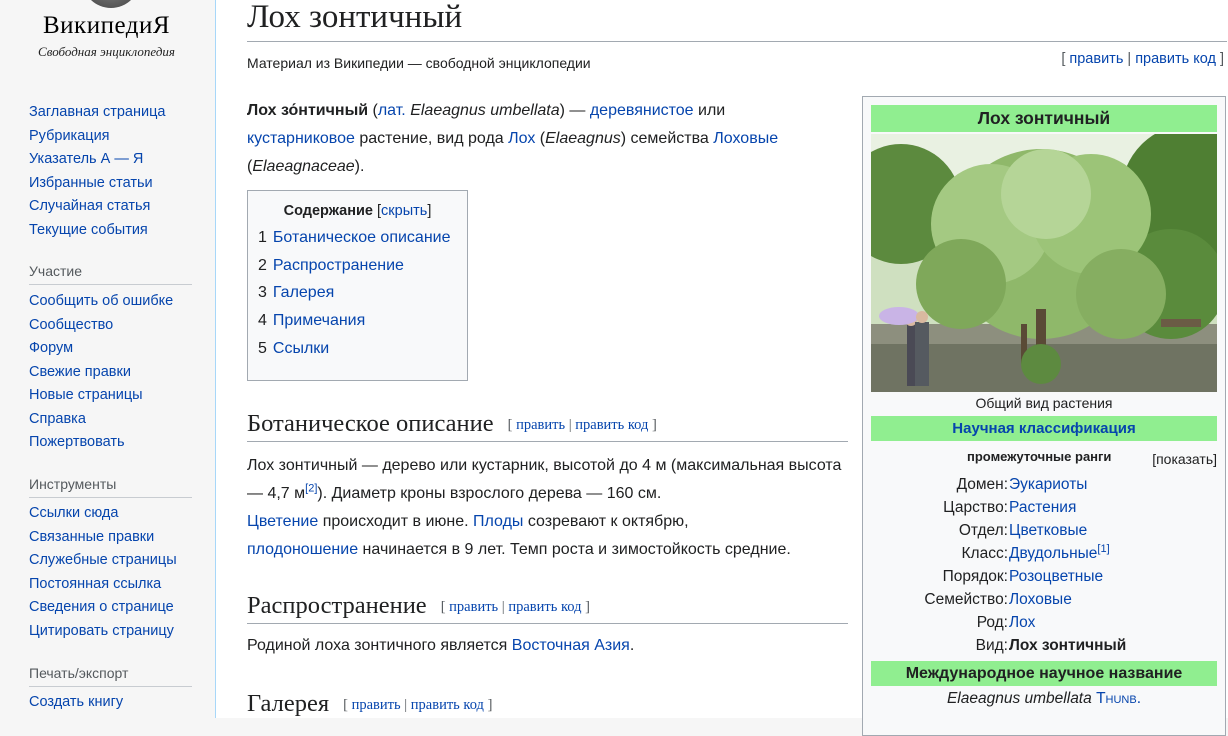  Describe the element at coordinates (77, 442) in the screenshot. I see `nav-donate: Пожертвовать` at that location.